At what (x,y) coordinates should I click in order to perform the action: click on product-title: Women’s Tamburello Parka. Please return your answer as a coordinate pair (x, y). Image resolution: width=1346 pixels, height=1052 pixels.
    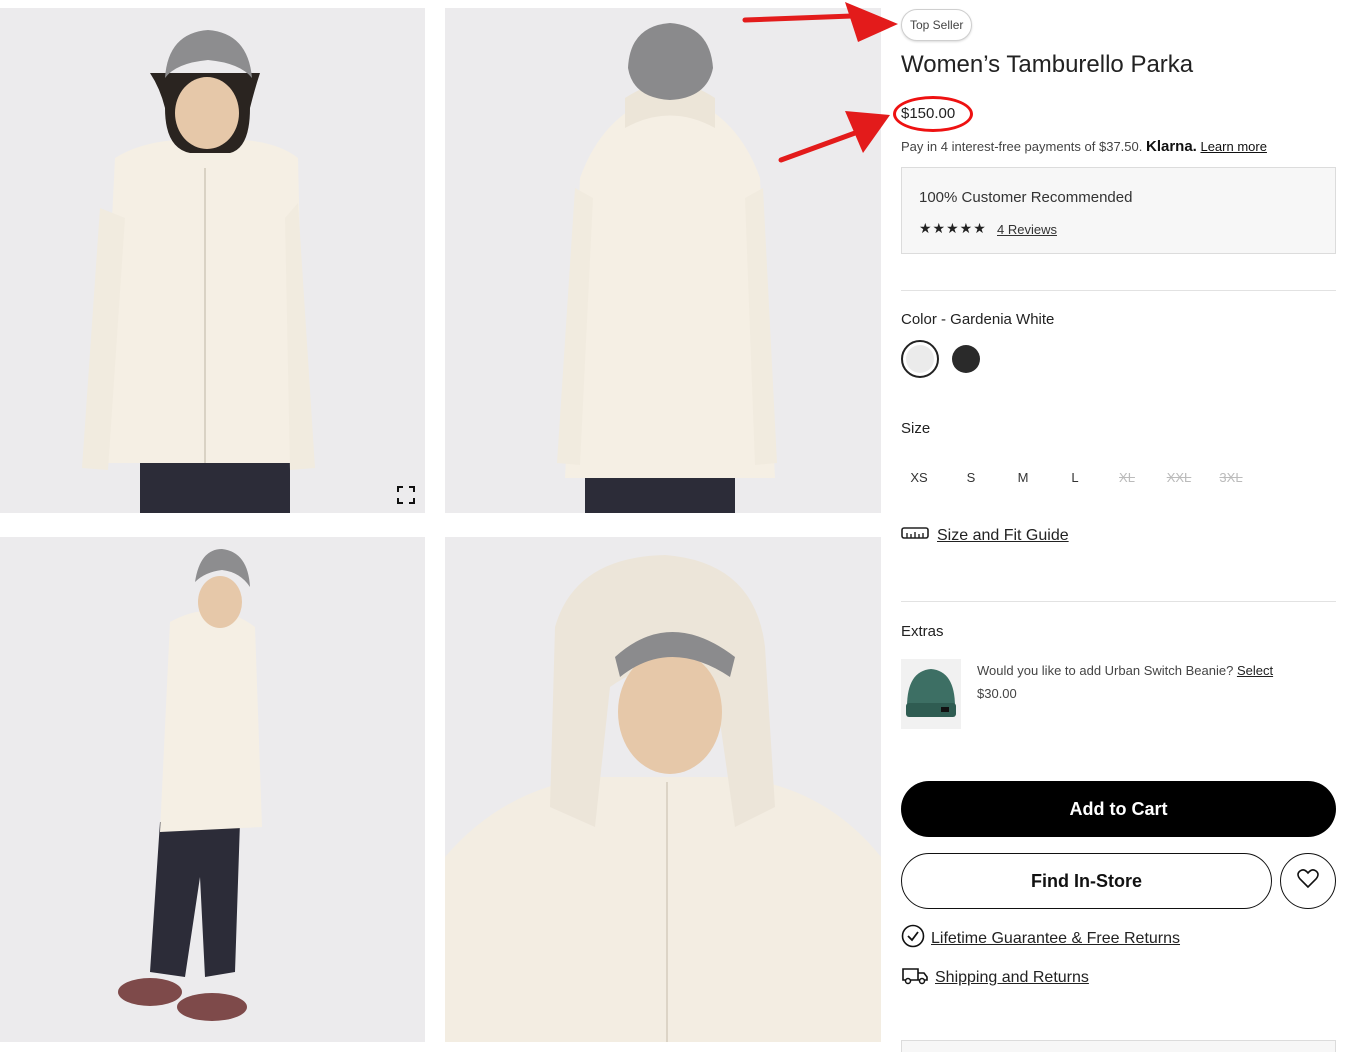
    Looking at the image, I should click on (1047, 64).